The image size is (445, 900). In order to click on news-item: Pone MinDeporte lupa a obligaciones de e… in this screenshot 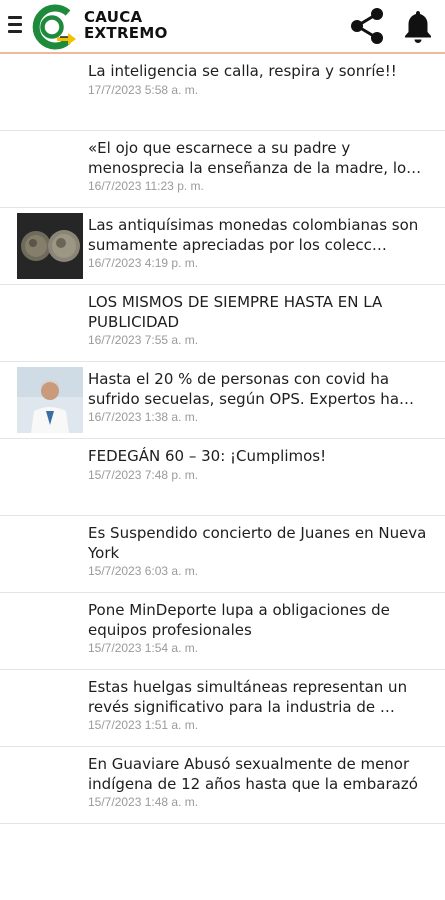, I will do `click(222, 631)`.